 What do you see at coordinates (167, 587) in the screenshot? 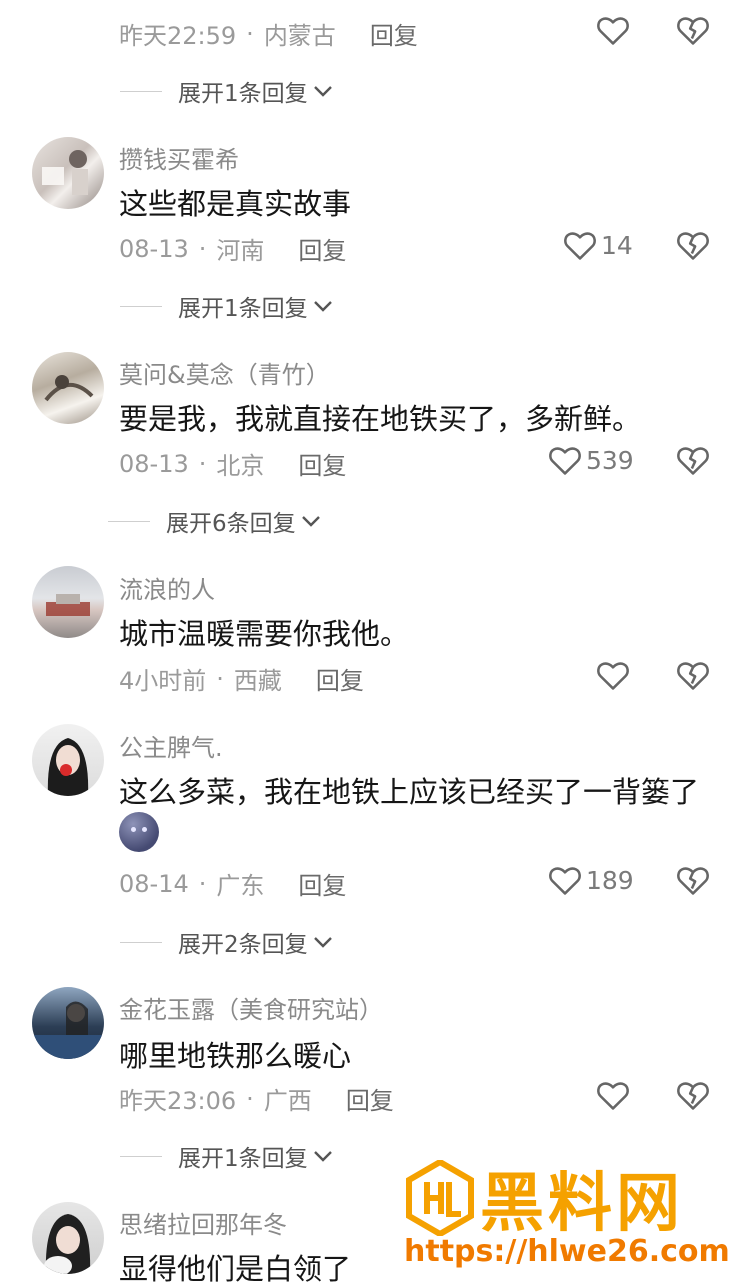
I see `comment-username: 流浪的人` at bounding box center [167, 587].